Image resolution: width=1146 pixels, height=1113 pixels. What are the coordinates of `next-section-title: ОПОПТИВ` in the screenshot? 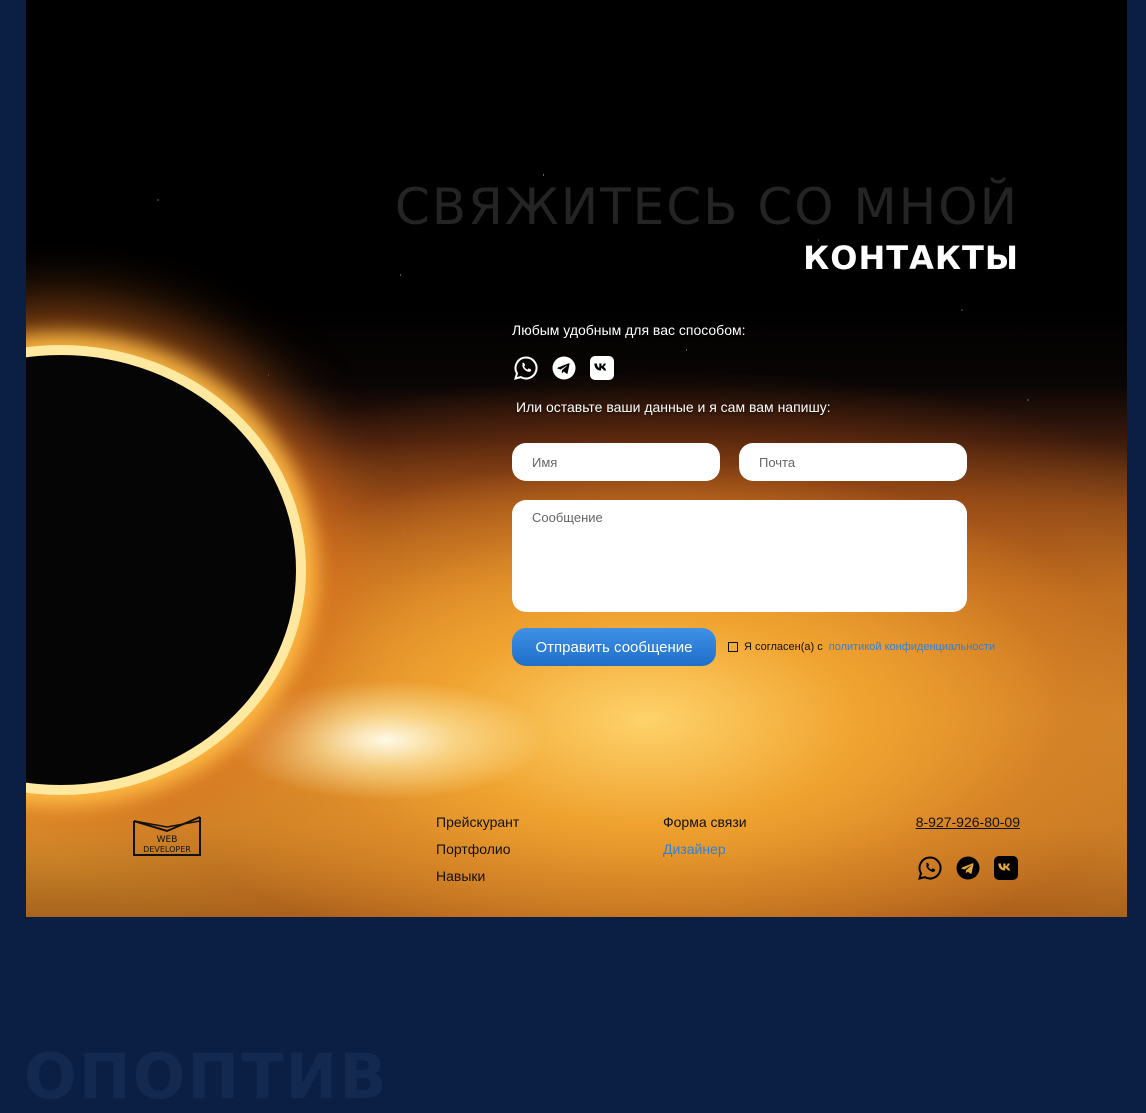 It's located at (206, 1076).